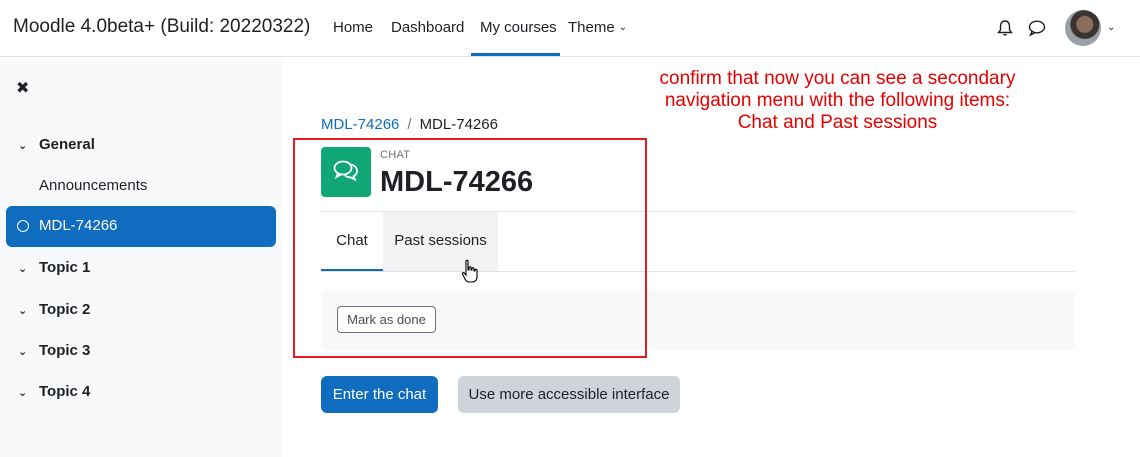 Image resolution: width=1140 pixels, height=457 pixels. Describe the element at coordinates (515, 54) in the screenshot. I see `nav-active-indicator` at that location.